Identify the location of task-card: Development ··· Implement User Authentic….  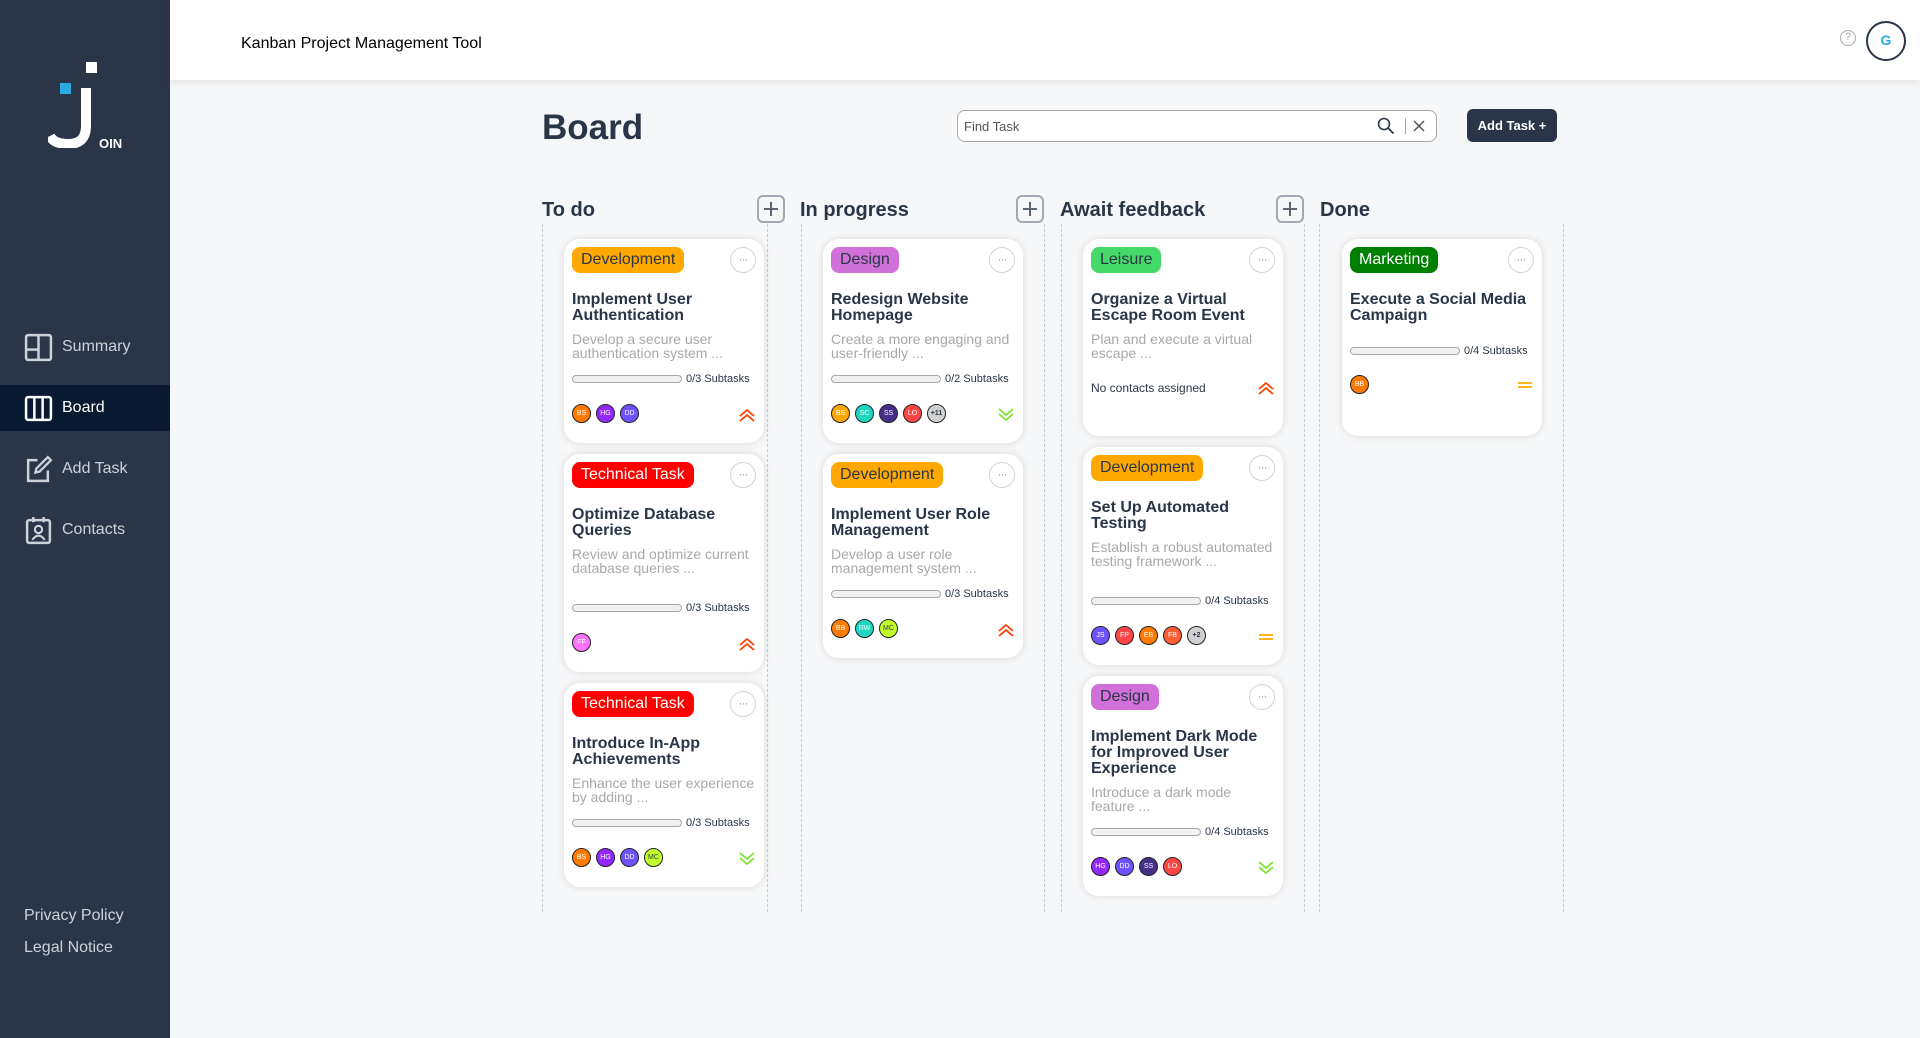
(664, 341).